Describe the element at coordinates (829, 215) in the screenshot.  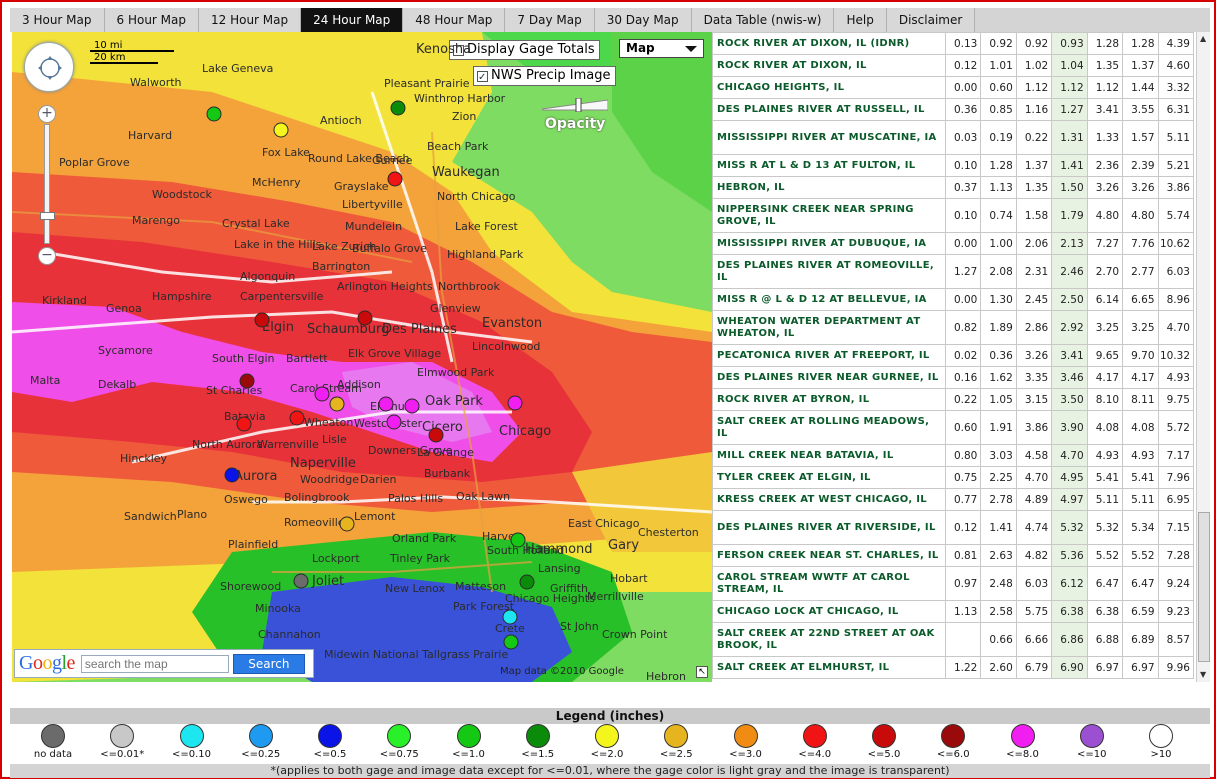
I see `station-name: NIPPERSINK CREEK NEAR SPRING GROVE, IL` at that location.